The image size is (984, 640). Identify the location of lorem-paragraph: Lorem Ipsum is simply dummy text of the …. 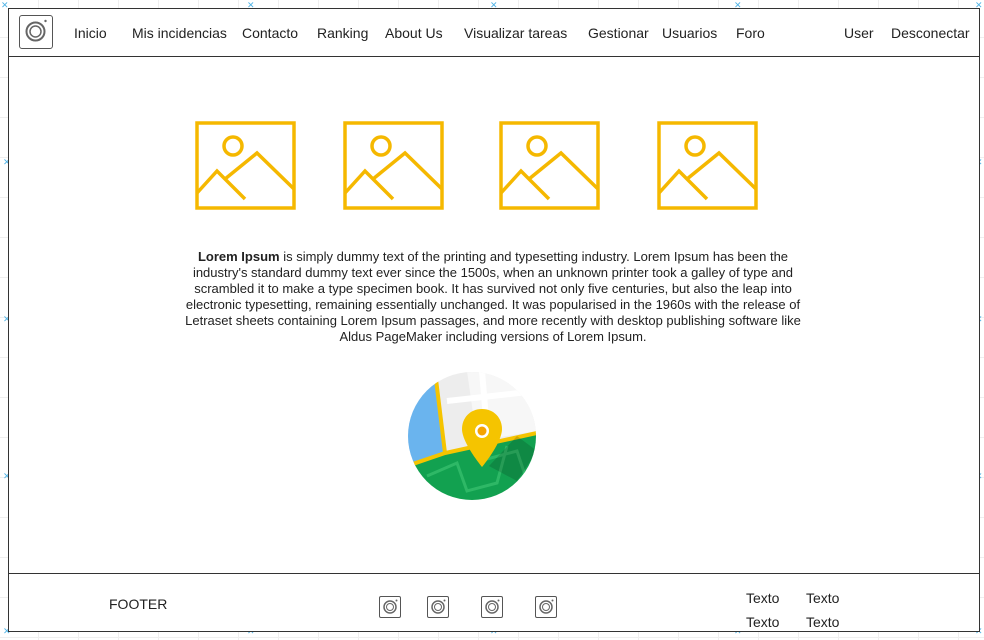
(493, 297).